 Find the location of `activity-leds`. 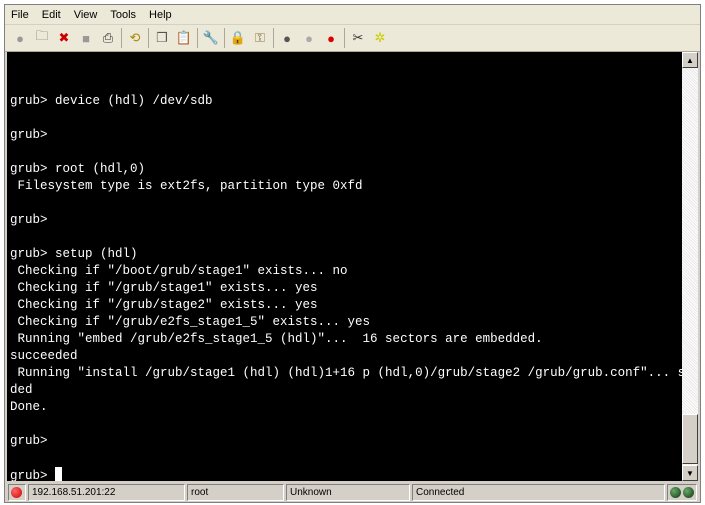

activity-leds is located at coordinates (682, 492).